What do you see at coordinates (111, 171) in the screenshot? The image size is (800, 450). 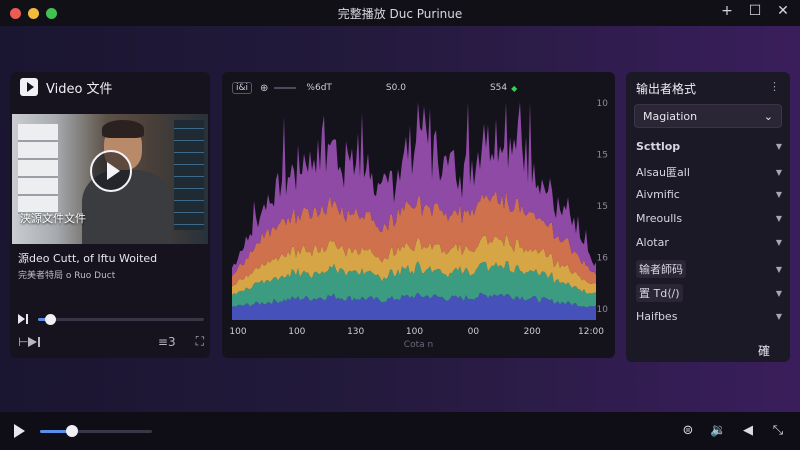 I see `play-overlay-icon` at bounding box center [111, 171].